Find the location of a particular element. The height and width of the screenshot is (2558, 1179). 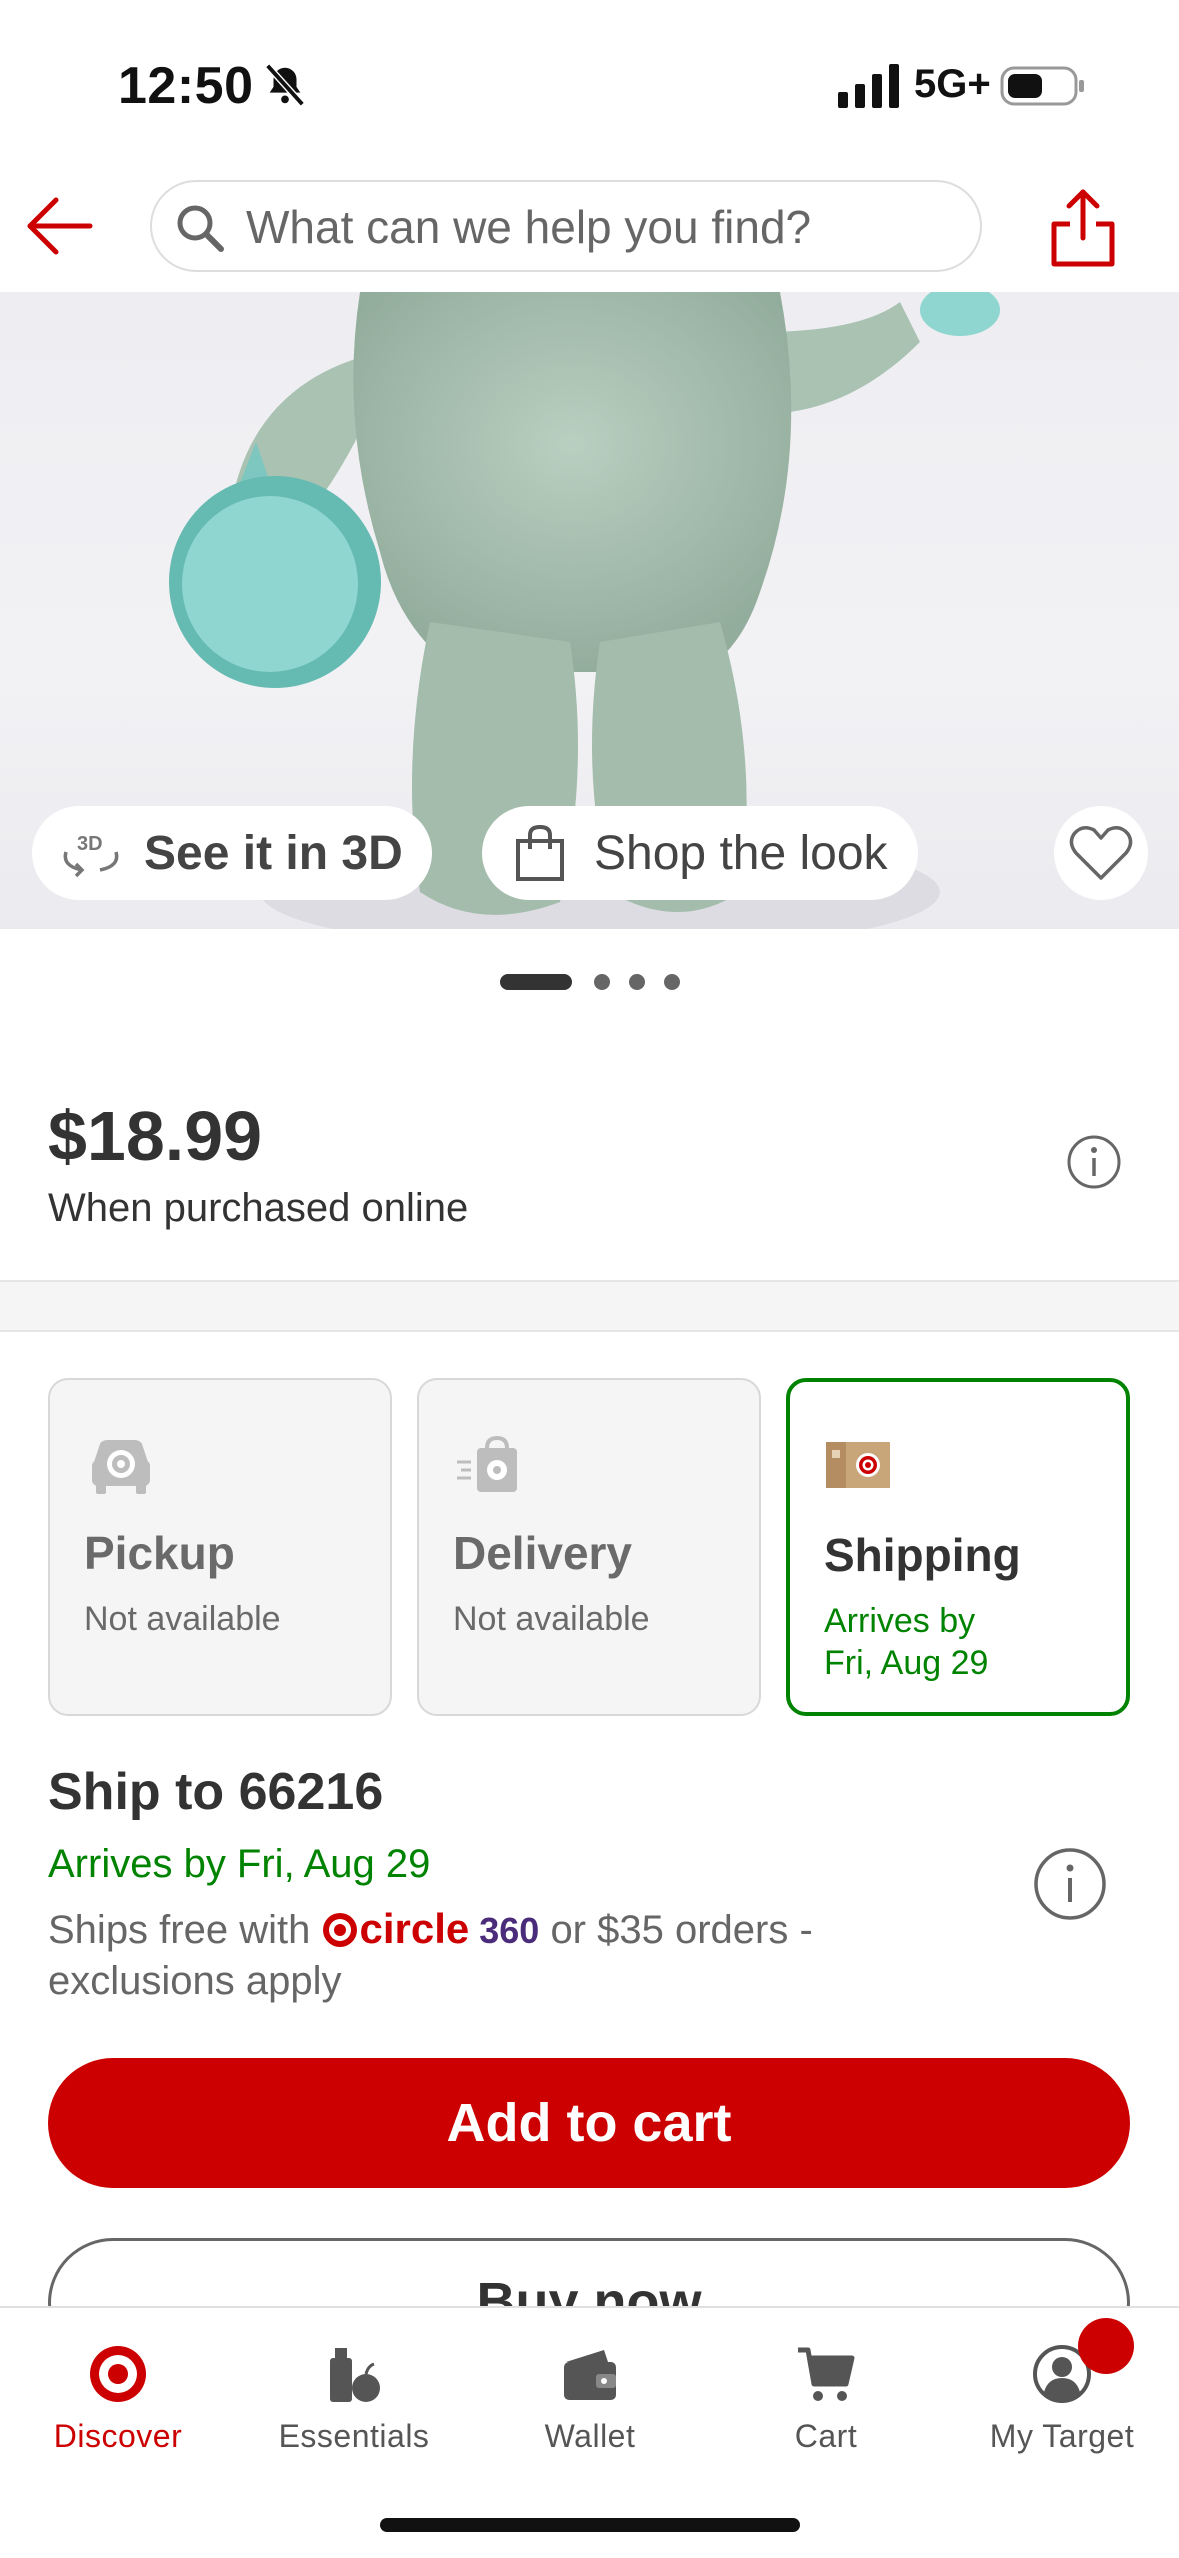

favorite-button is located at coordinates (1101, 853).